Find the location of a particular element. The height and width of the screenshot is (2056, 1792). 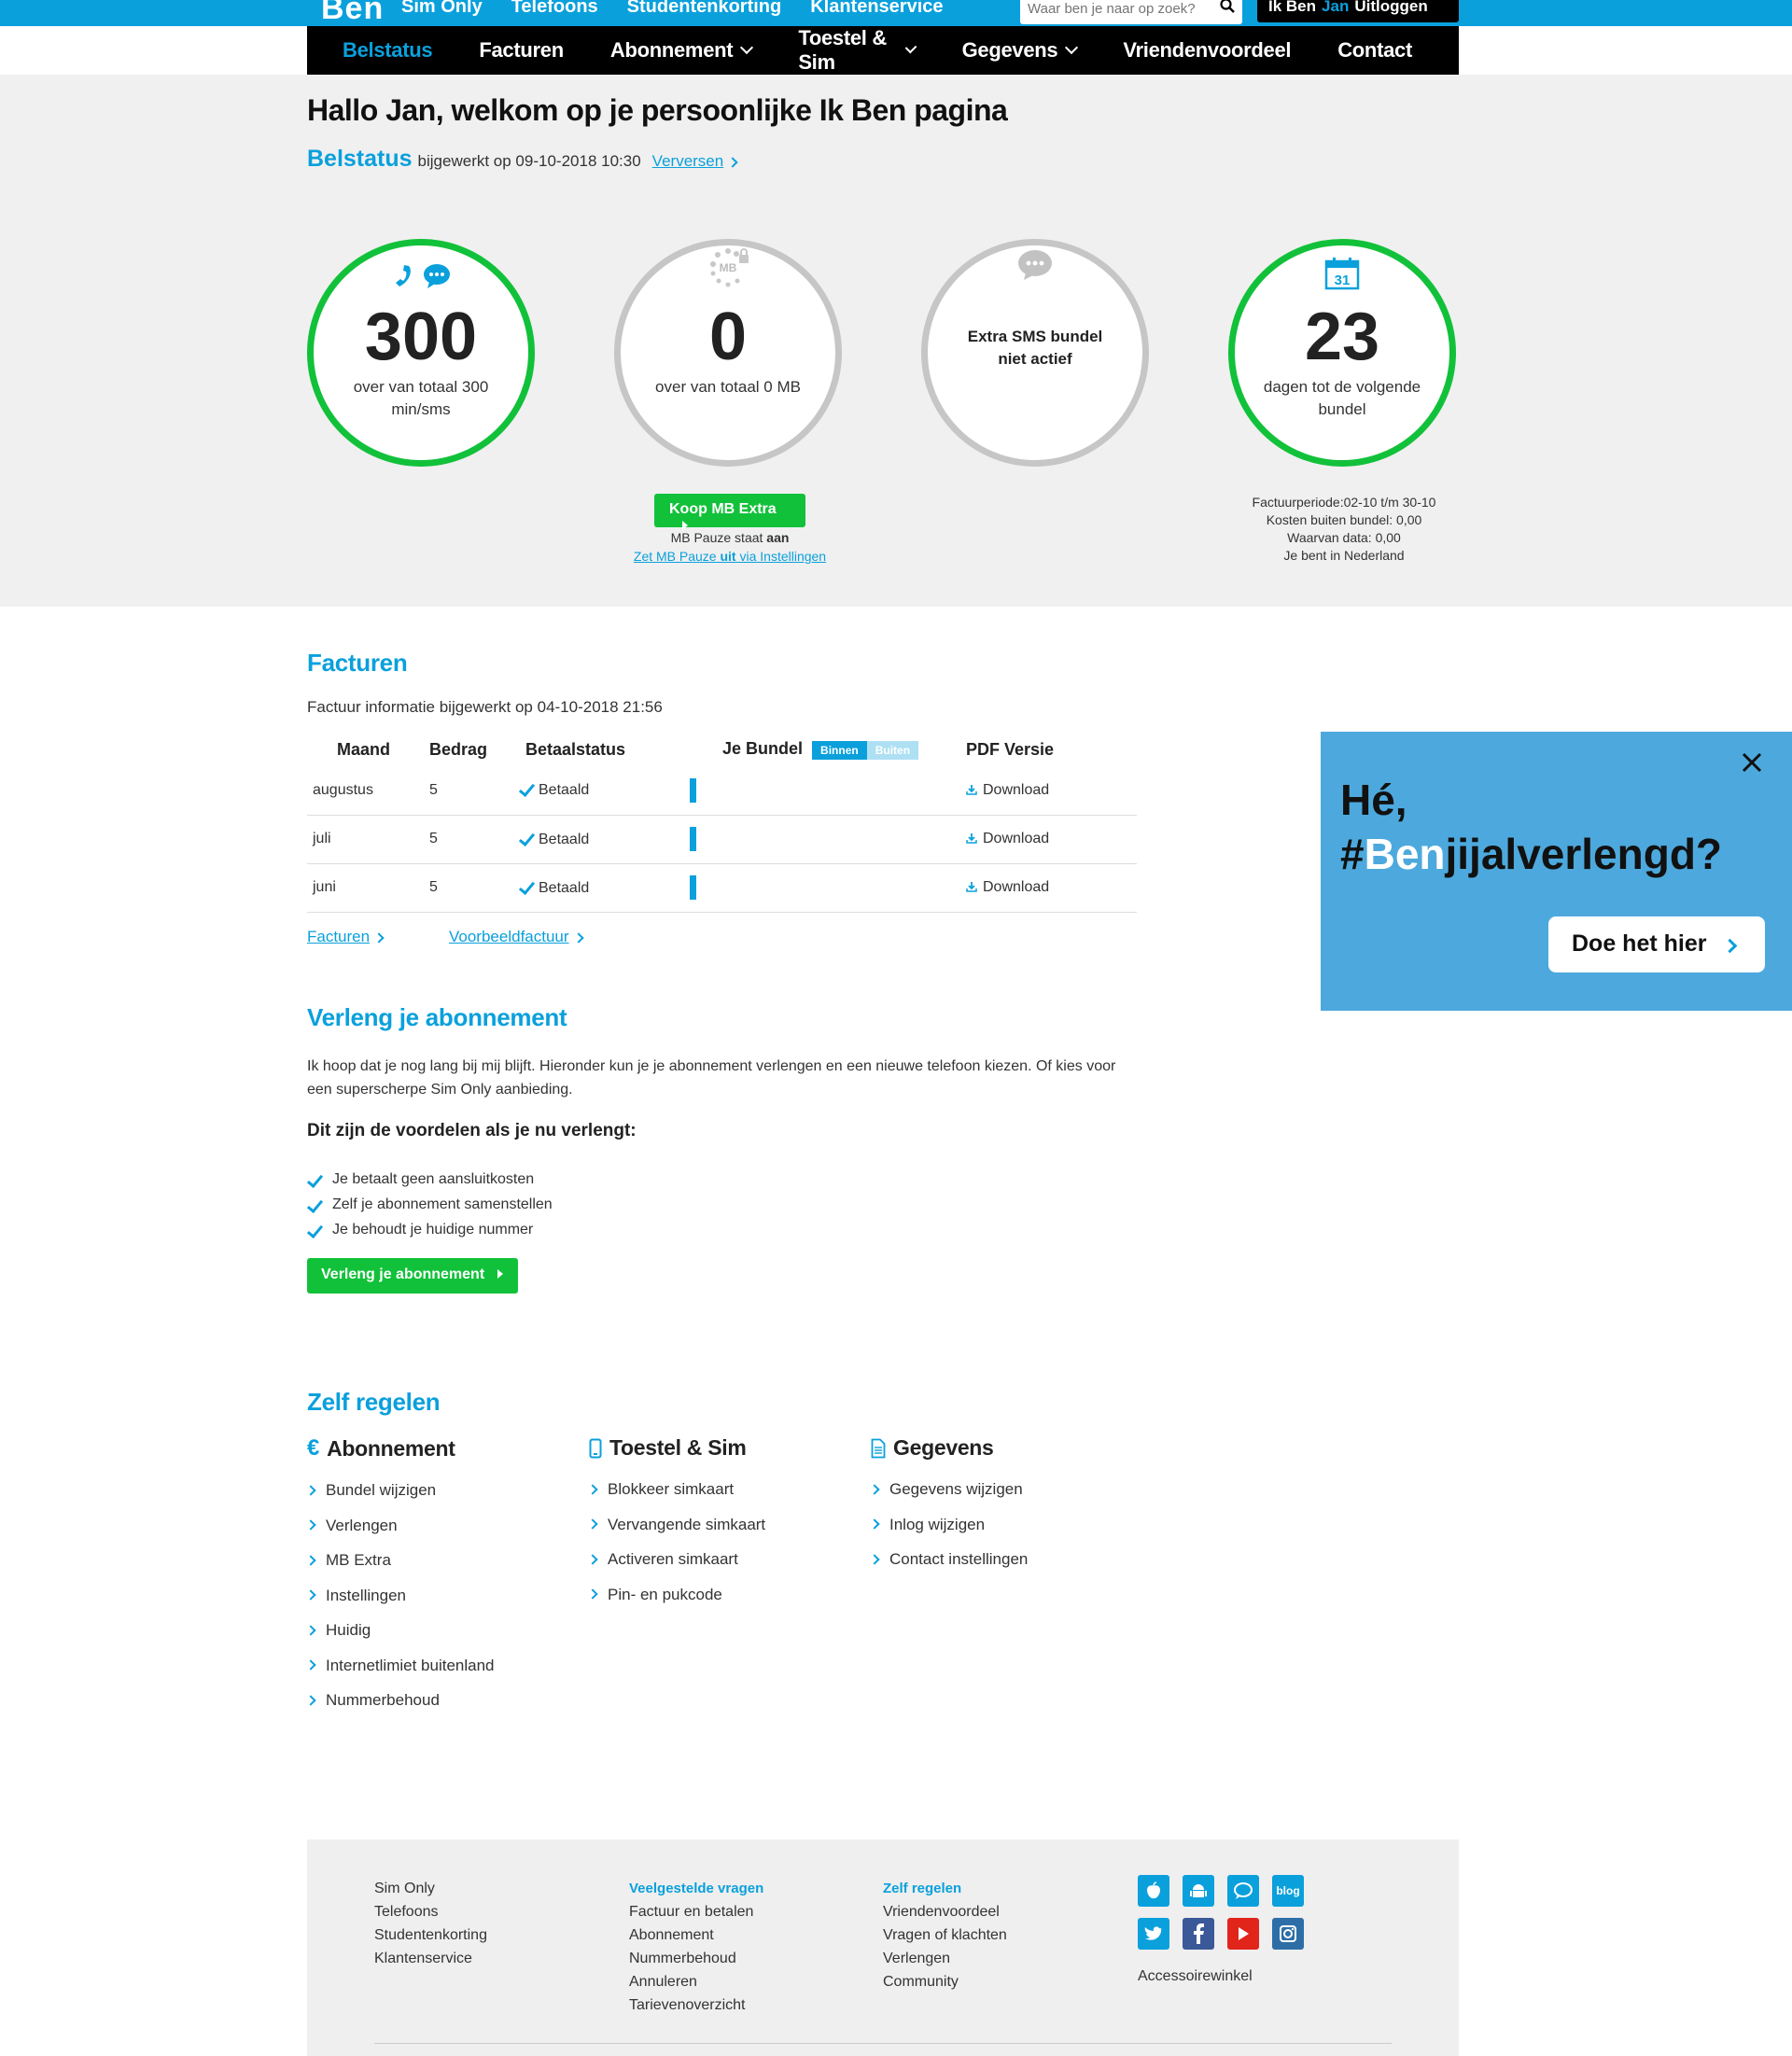

footer-link: Abonnement is located at coordinates (696, 1935).